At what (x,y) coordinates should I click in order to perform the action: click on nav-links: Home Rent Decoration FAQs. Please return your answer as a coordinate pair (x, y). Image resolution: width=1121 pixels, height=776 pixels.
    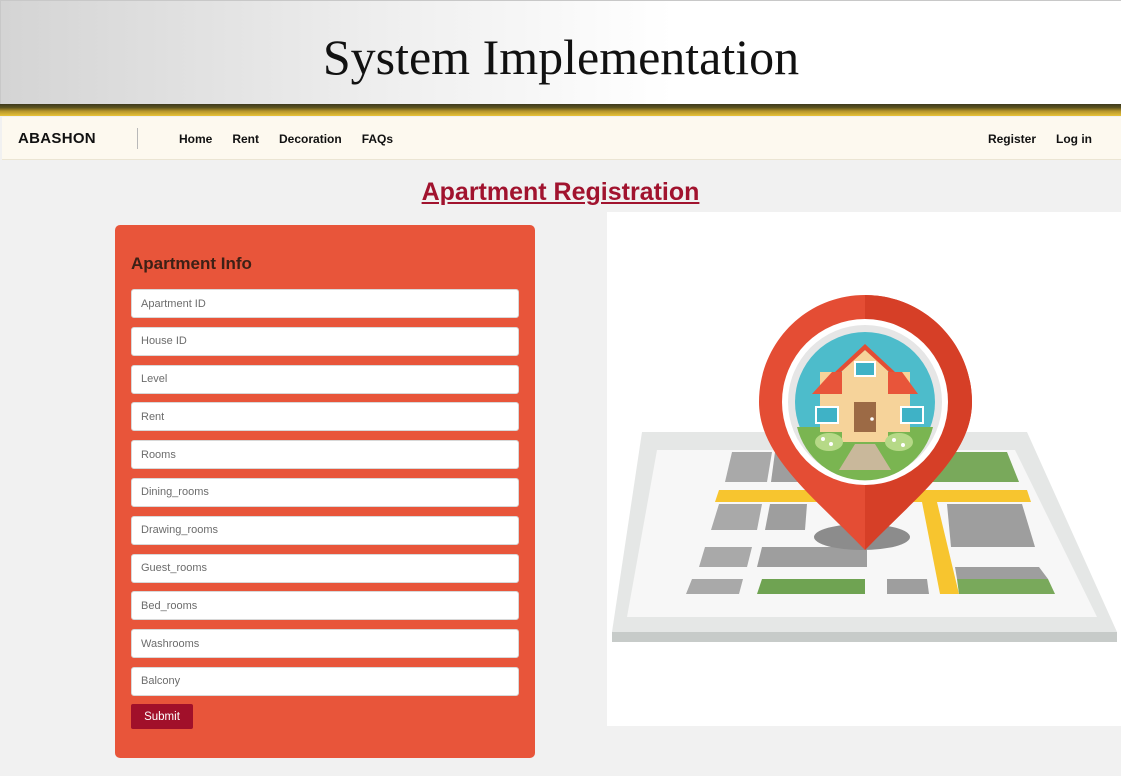
    Looking at the image, I should click on (286, 139).